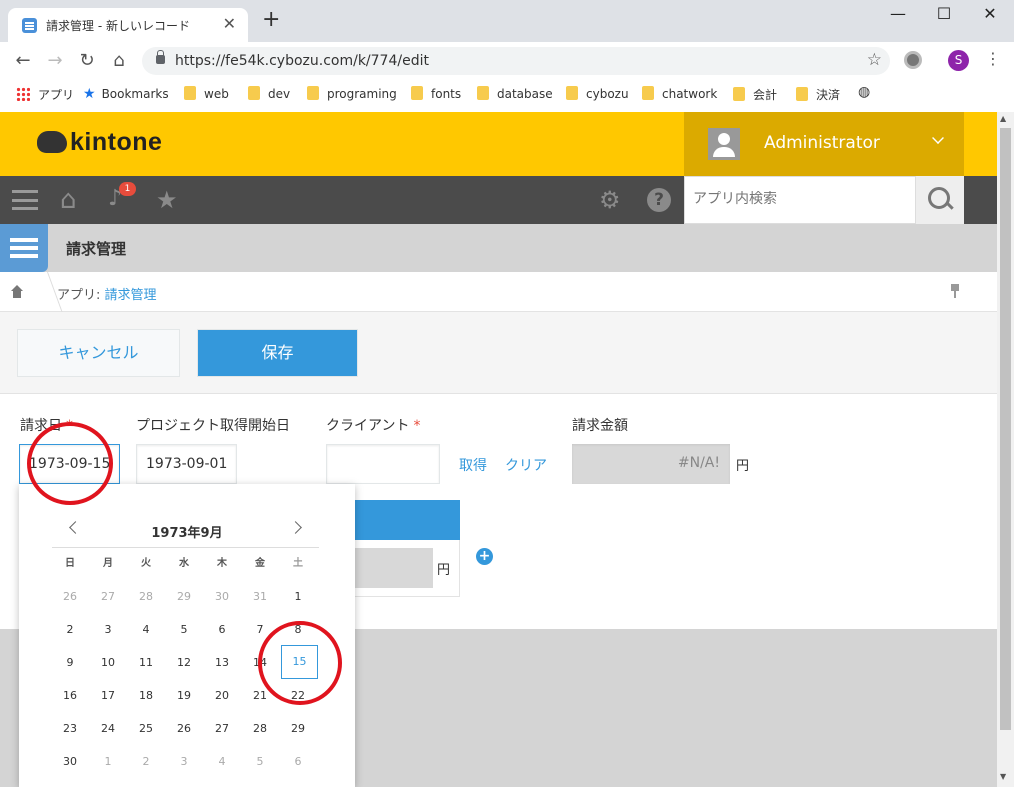  What do you see at coordinates (958, 60) in the screenshot?
I see `profile-avatar: S` at bounding box center [958, 60].